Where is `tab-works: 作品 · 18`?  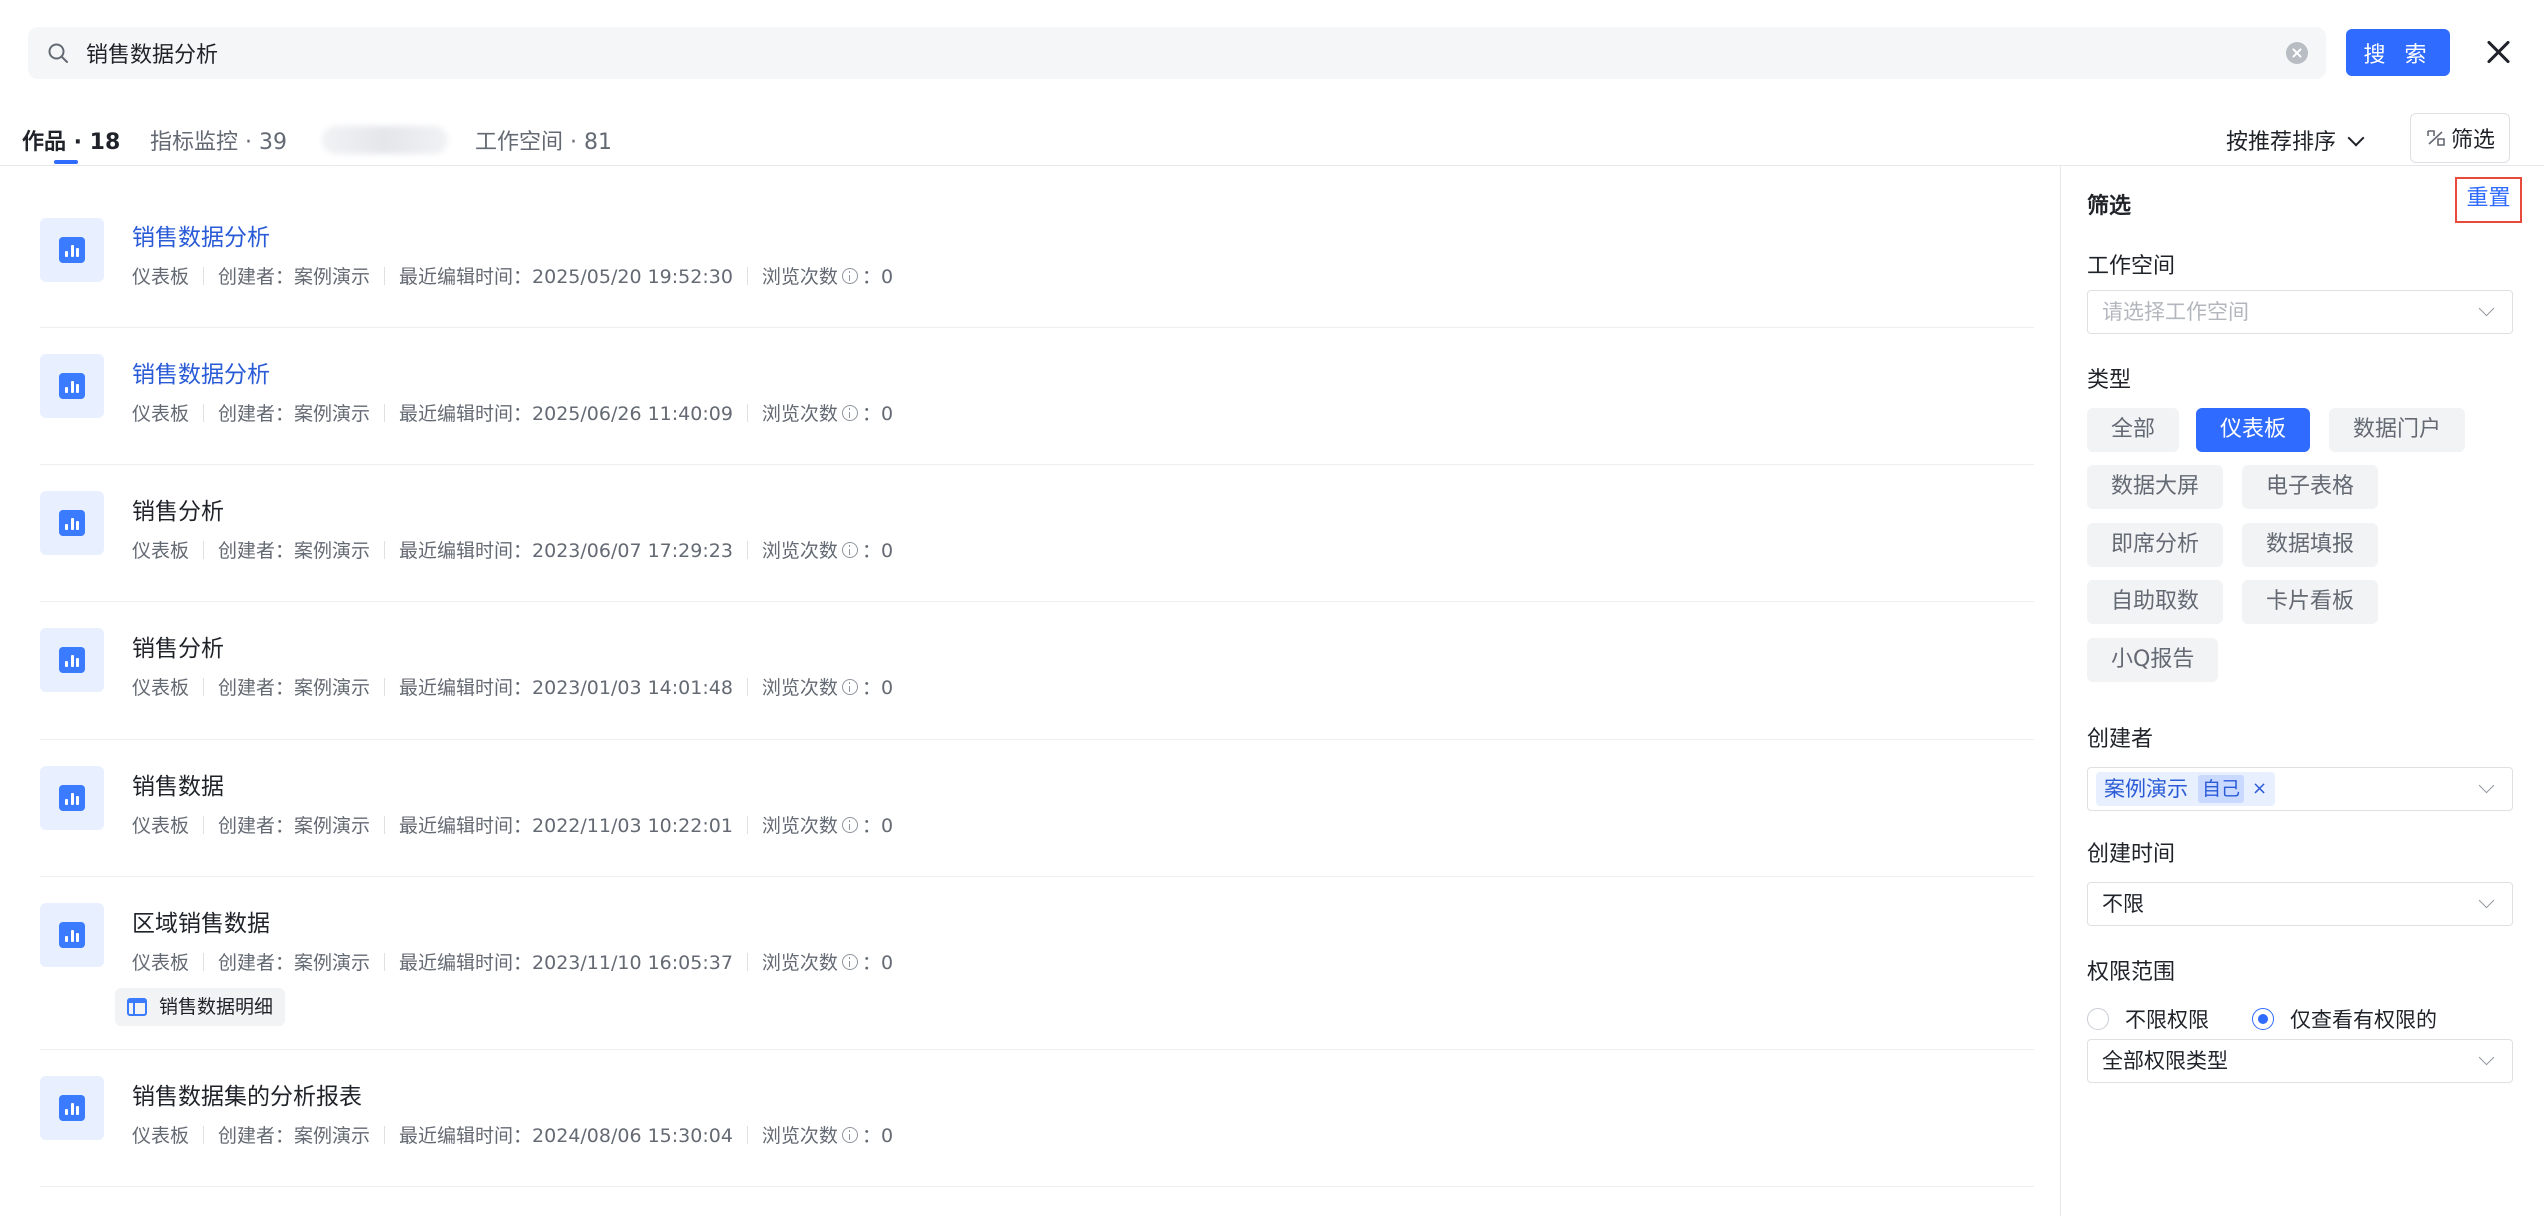 tab-works: 作品 · 18 is located at coordinates (71, 140).